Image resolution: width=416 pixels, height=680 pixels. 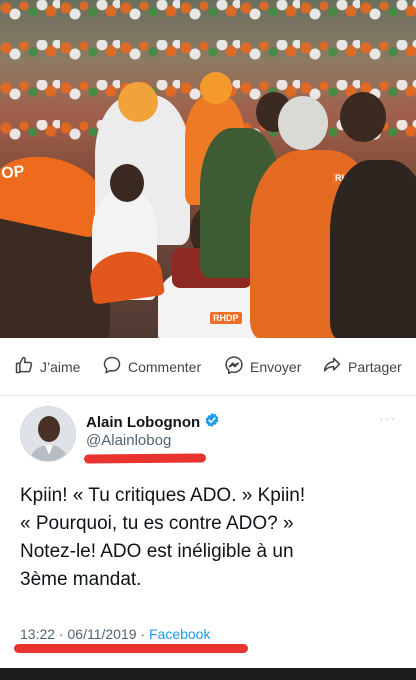 What do you see at coordinates (208, 674) in the screenshot?
I see `bottom-edge` at bounding box center [208, 674].